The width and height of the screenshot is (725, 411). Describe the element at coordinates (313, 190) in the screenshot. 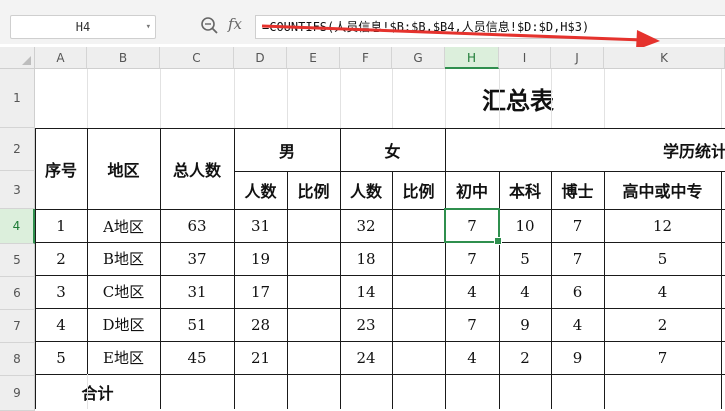

I see `header-ratio-male: 比例` at that location.